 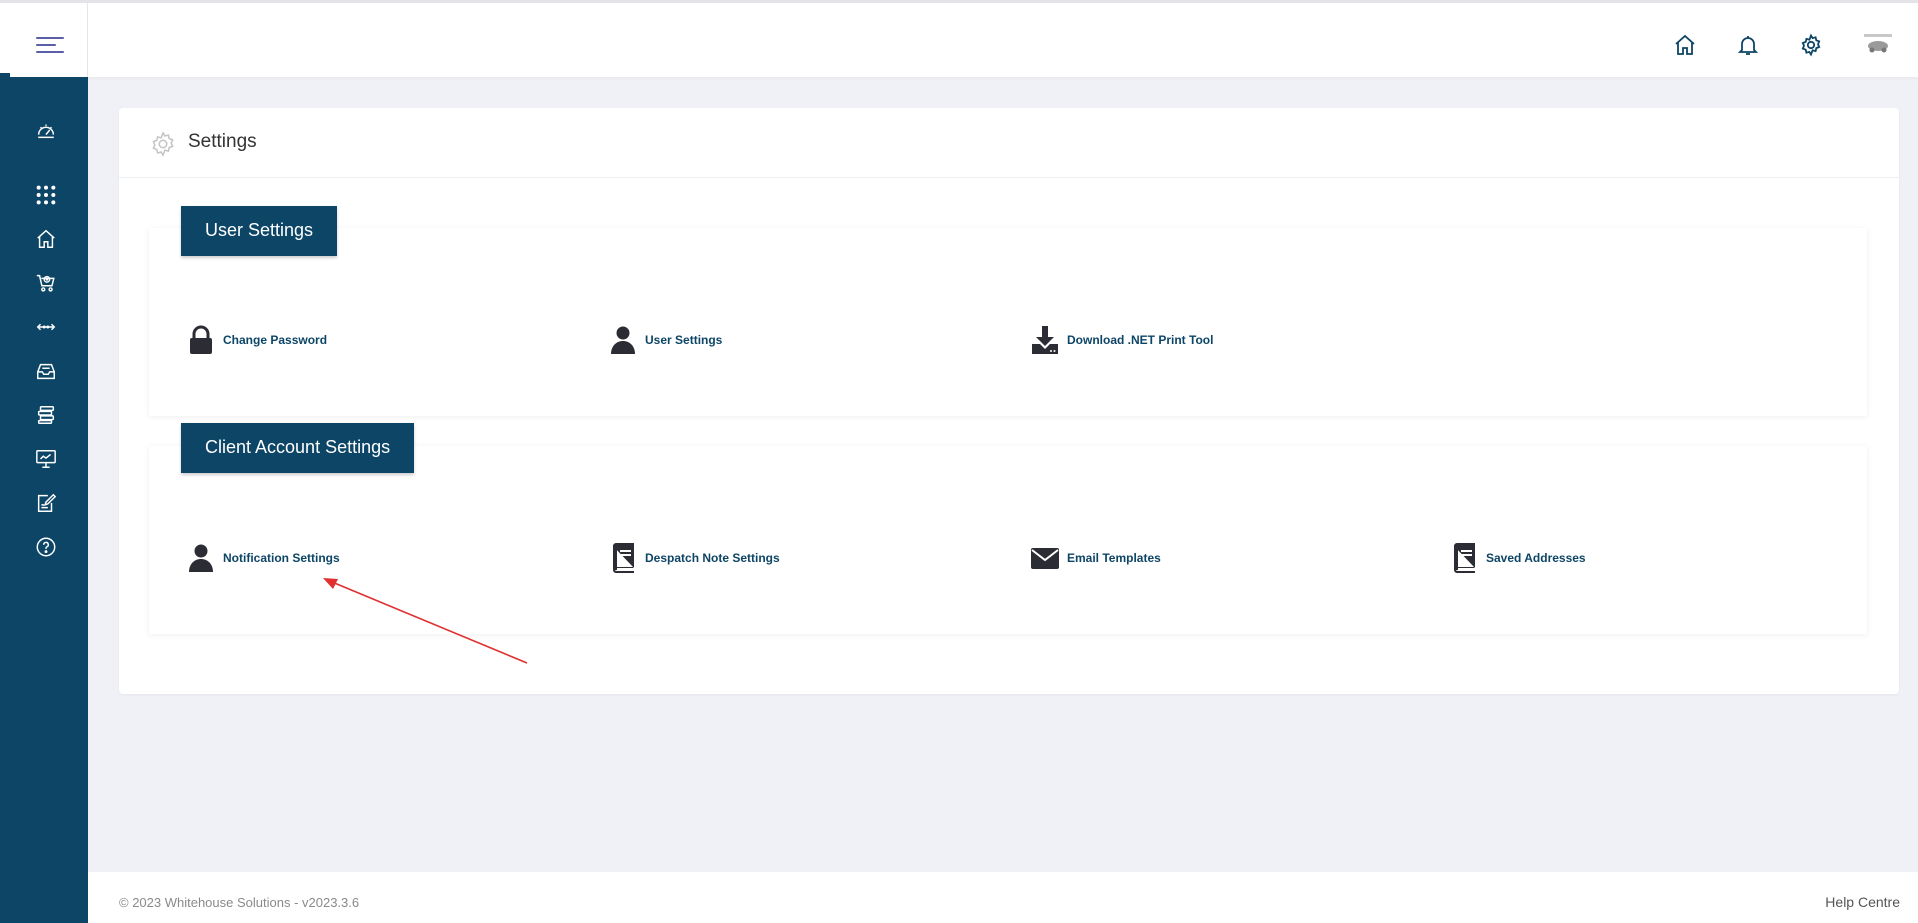 What do you see at coordinates (1536, 558) in the screenshot?
I see `saved-addresses-label: Saved Addresses` at bounding box center [1536, 558].